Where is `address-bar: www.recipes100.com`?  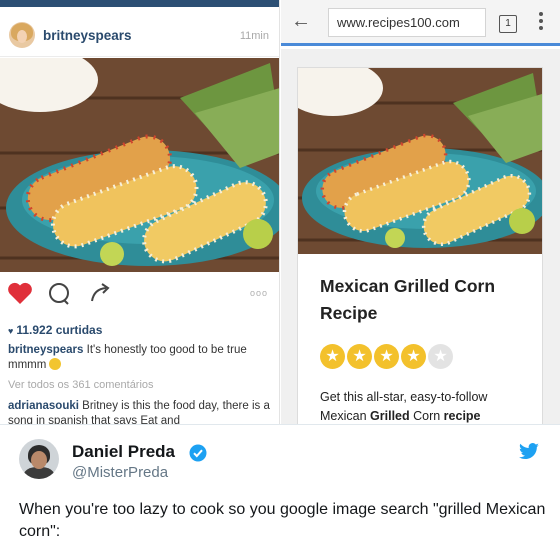
address-bar: www.recipes100.com is located at coordinates (407, 22).